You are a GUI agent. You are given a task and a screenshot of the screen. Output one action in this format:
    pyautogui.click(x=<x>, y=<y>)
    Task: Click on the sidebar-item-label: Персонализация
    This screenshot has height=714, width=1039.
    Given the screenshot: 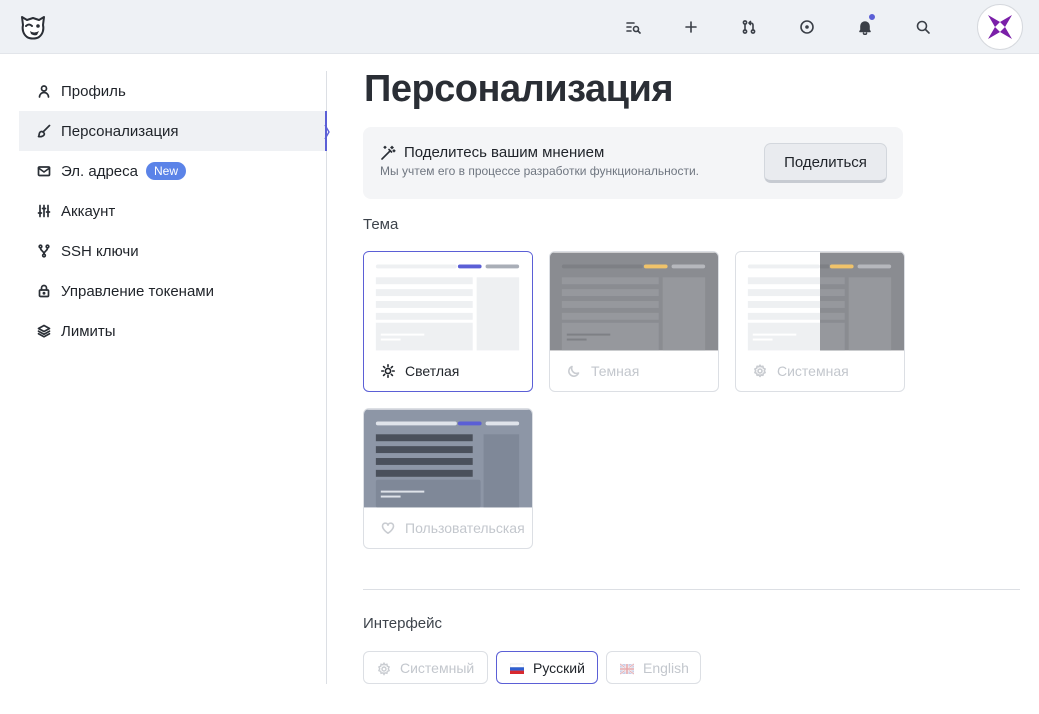 What is the action you would take?
    pyautogui.click(x=120, y=131)
    